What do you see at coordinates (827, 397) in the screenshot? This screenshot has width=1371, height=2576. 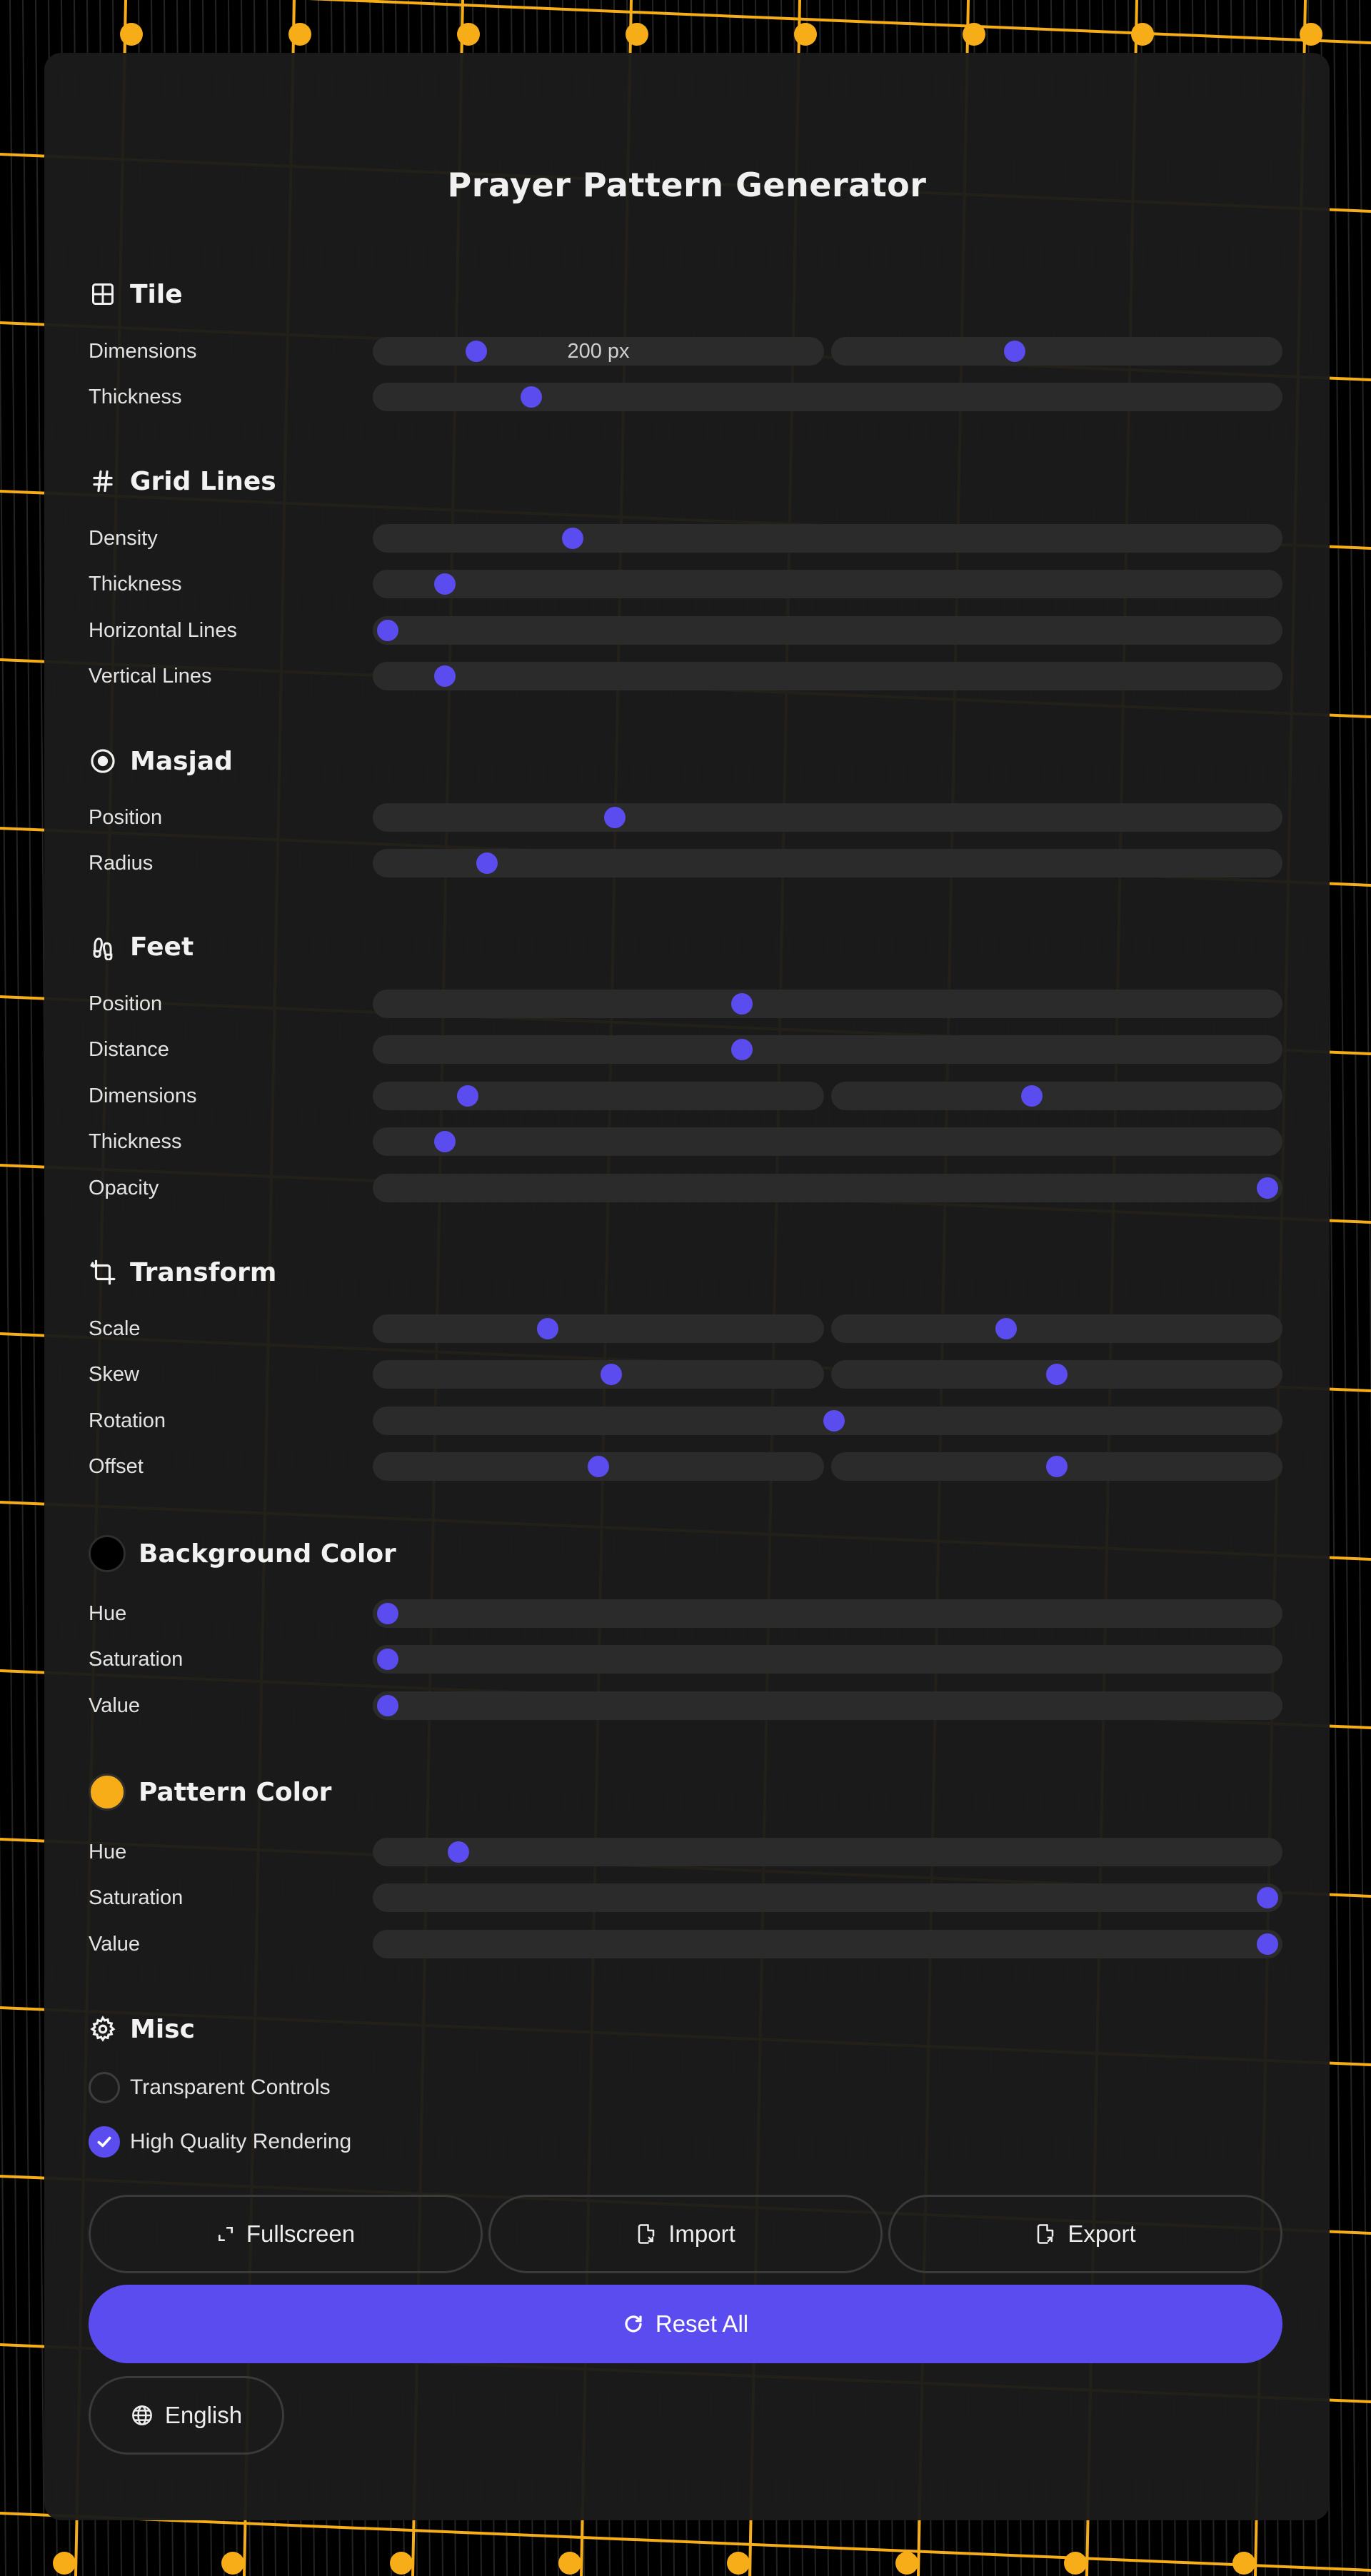 I see `tile-thickness-slider` at bounding box center [827, 397].